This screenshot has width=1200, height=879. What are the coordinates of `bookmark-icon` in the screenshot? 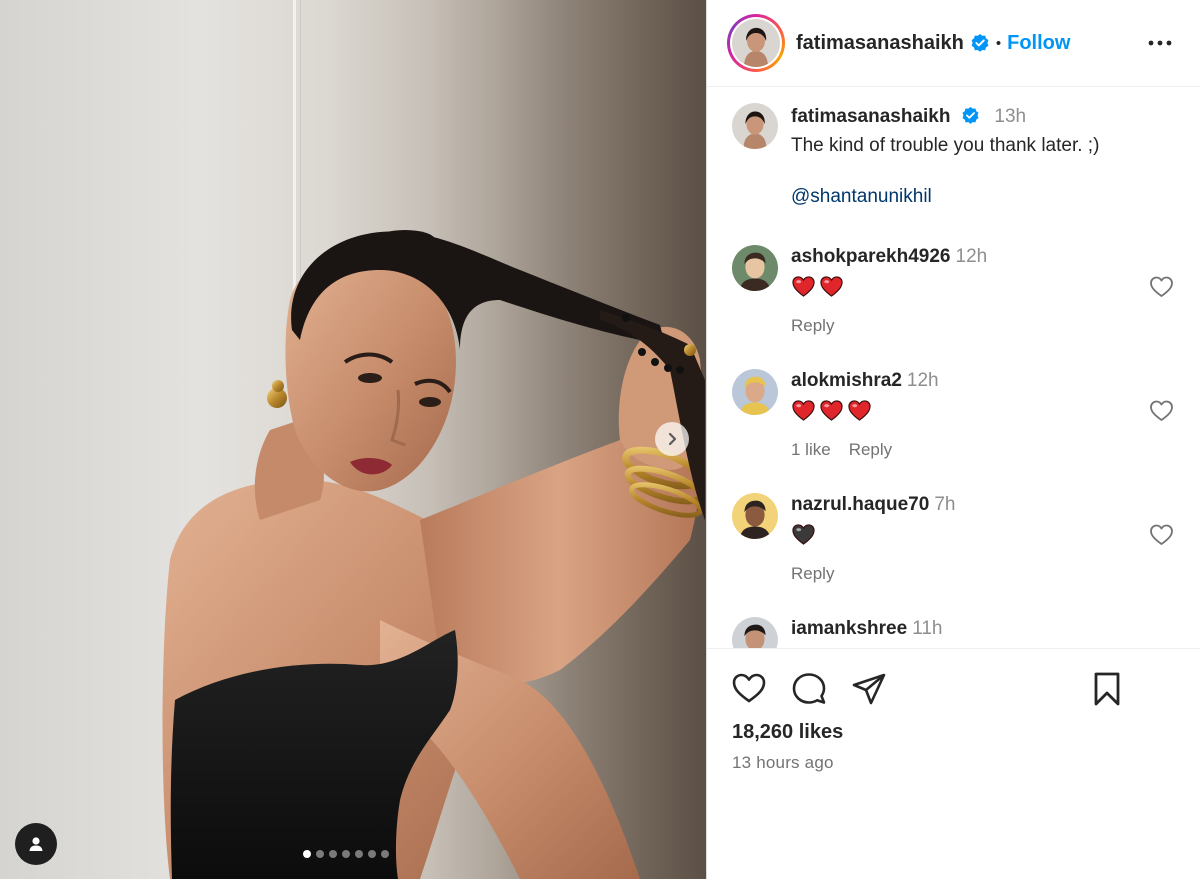 It's located at (1107, 689).